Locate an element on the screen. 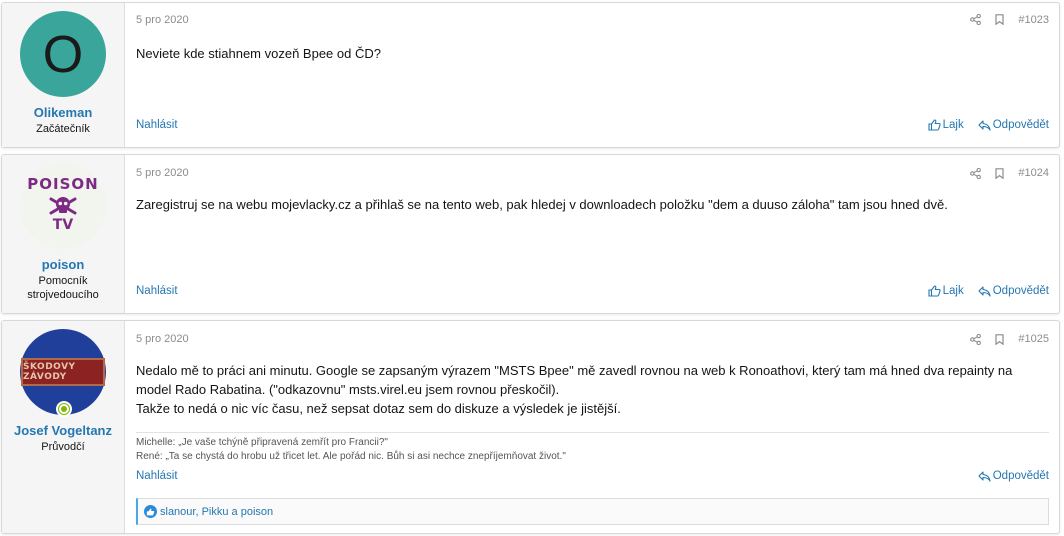 The image size is (1064, 536). username: Olikeman is located at coordinates (63, 112).